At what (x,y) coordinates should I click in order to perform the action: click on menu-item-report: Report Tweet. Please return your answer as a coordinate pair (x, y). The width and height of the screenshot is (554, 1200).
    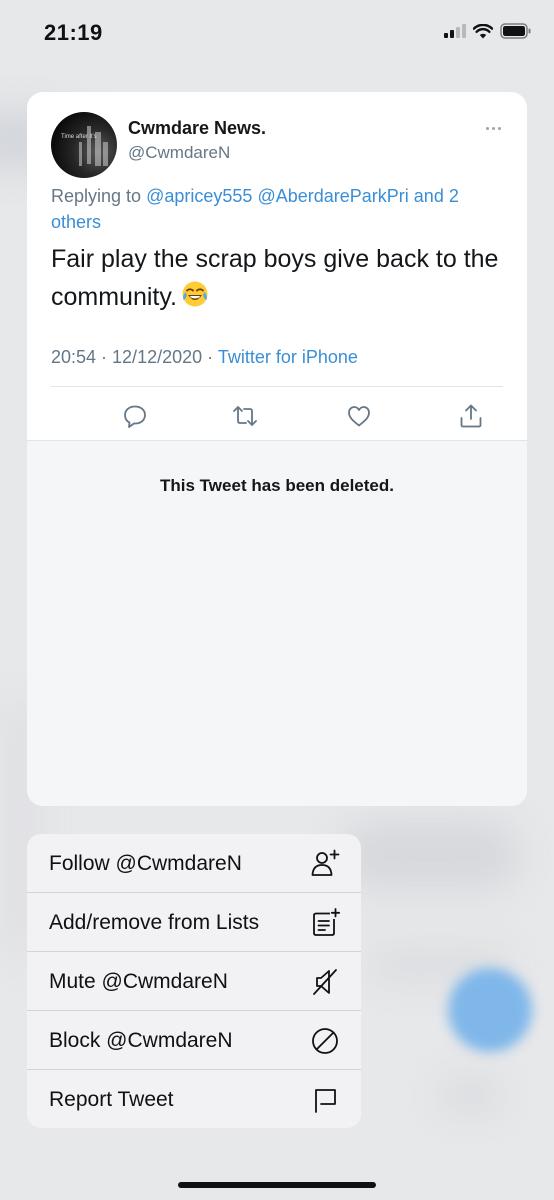
    Looking at the image, I should click on (194, 1099).